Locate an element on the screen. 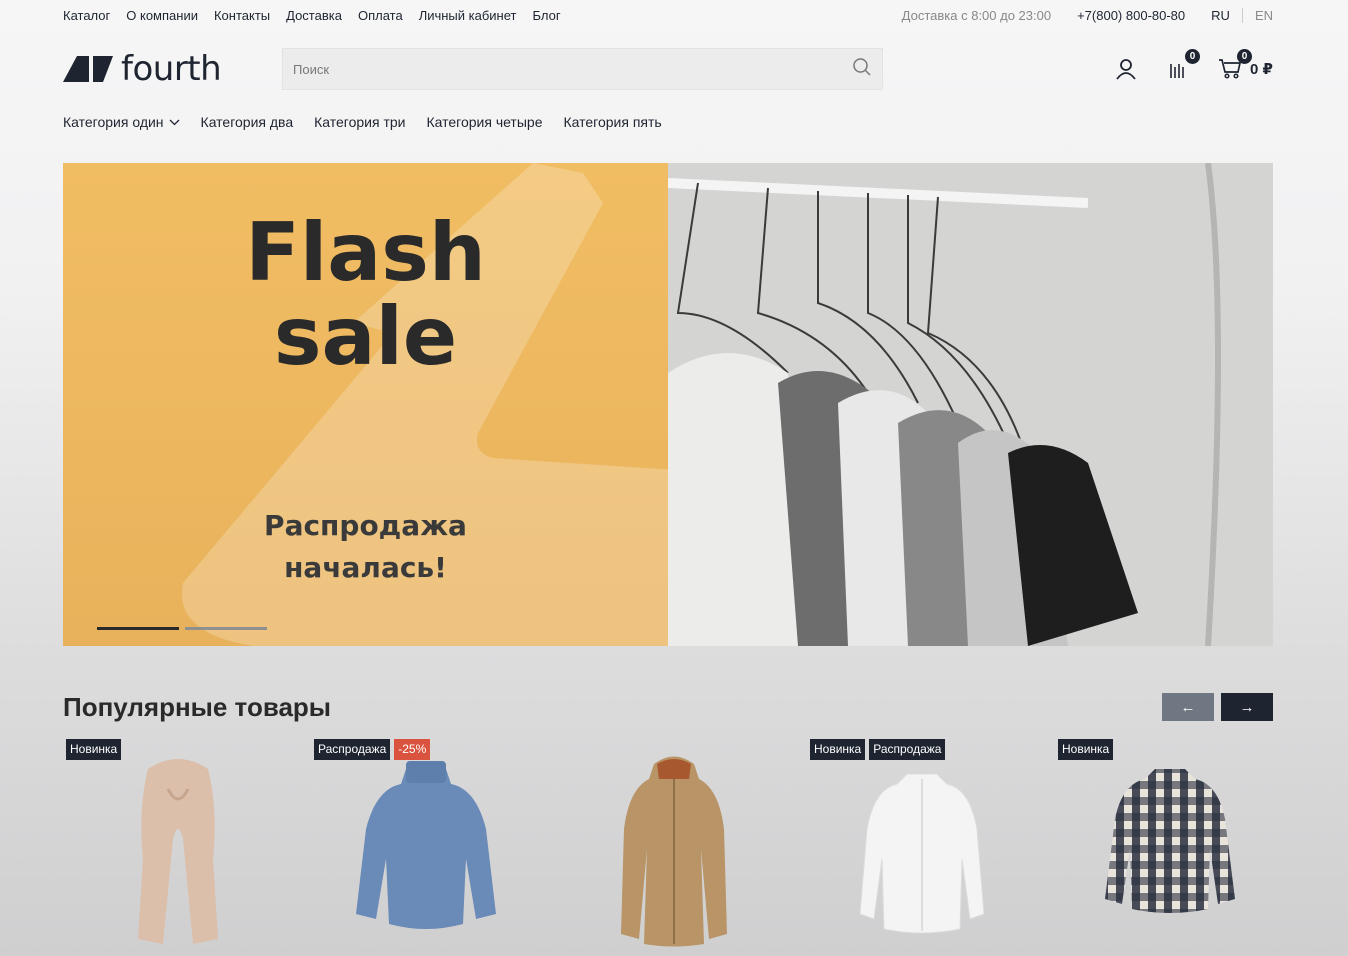 This screenshot has height=956, width=1348. lang-en: EN is located at coordinates (1257, 15).